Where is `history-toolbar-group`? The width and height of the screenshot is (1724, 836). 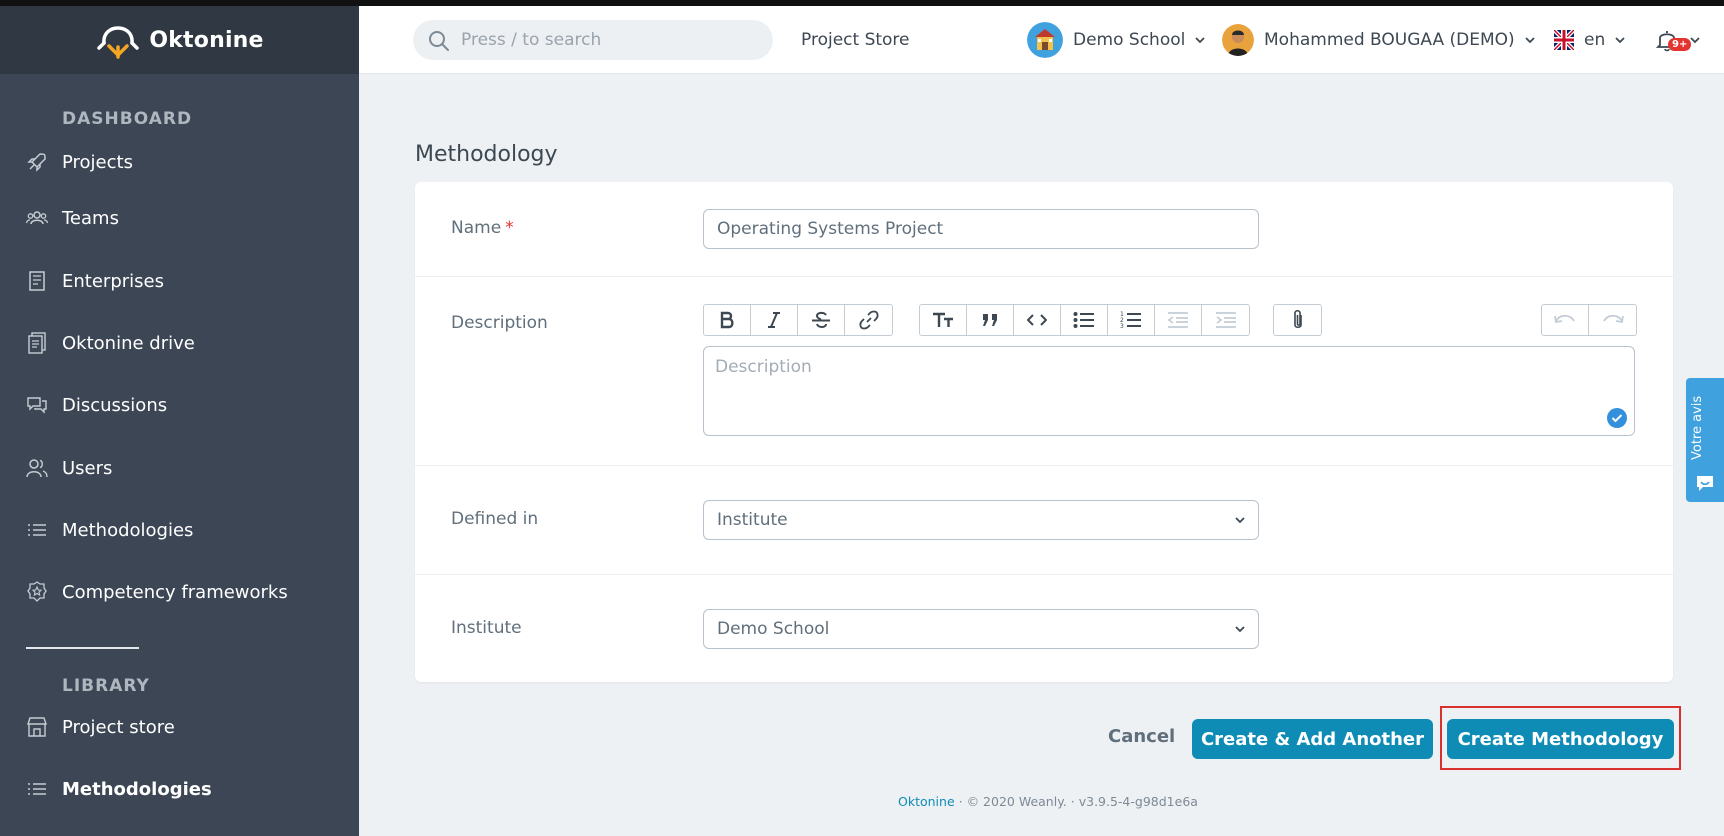
history-toolbar-group is located at coordinates (1589, 320).